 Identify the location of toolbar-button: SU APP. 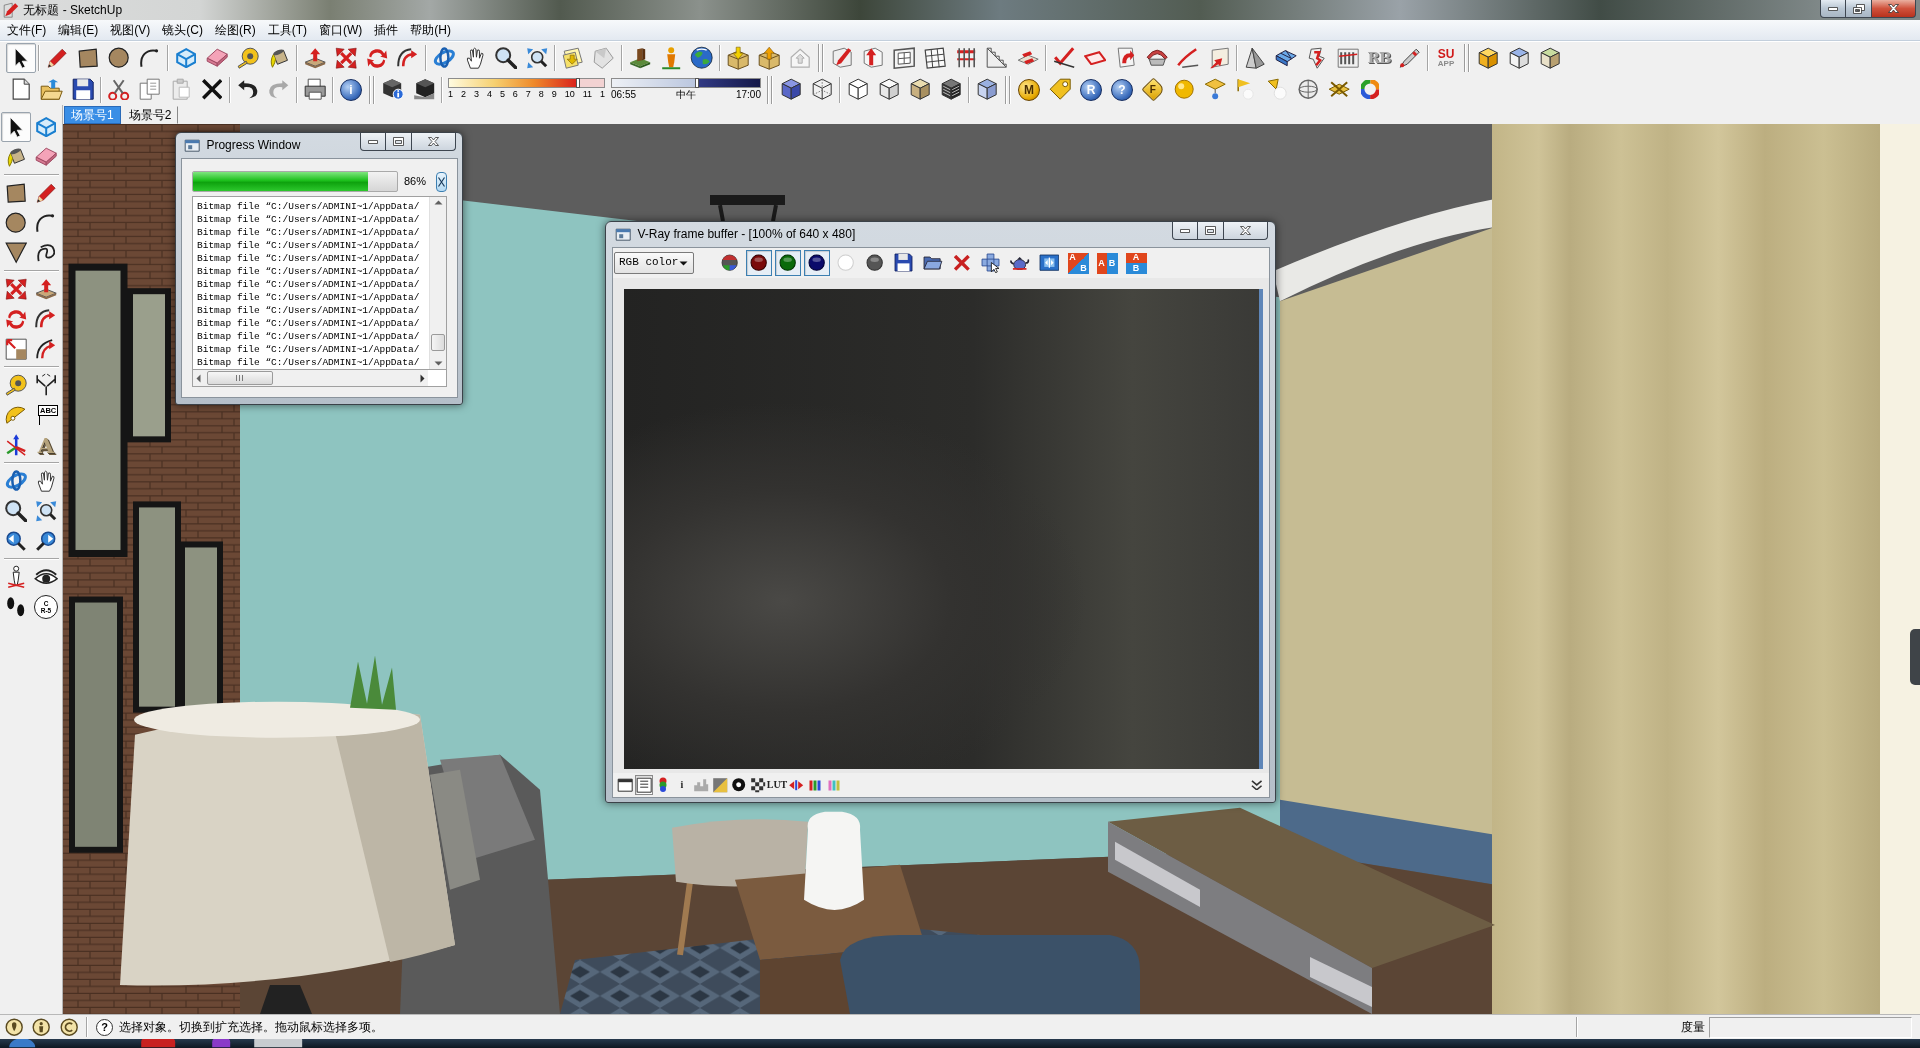
(1446, 58).